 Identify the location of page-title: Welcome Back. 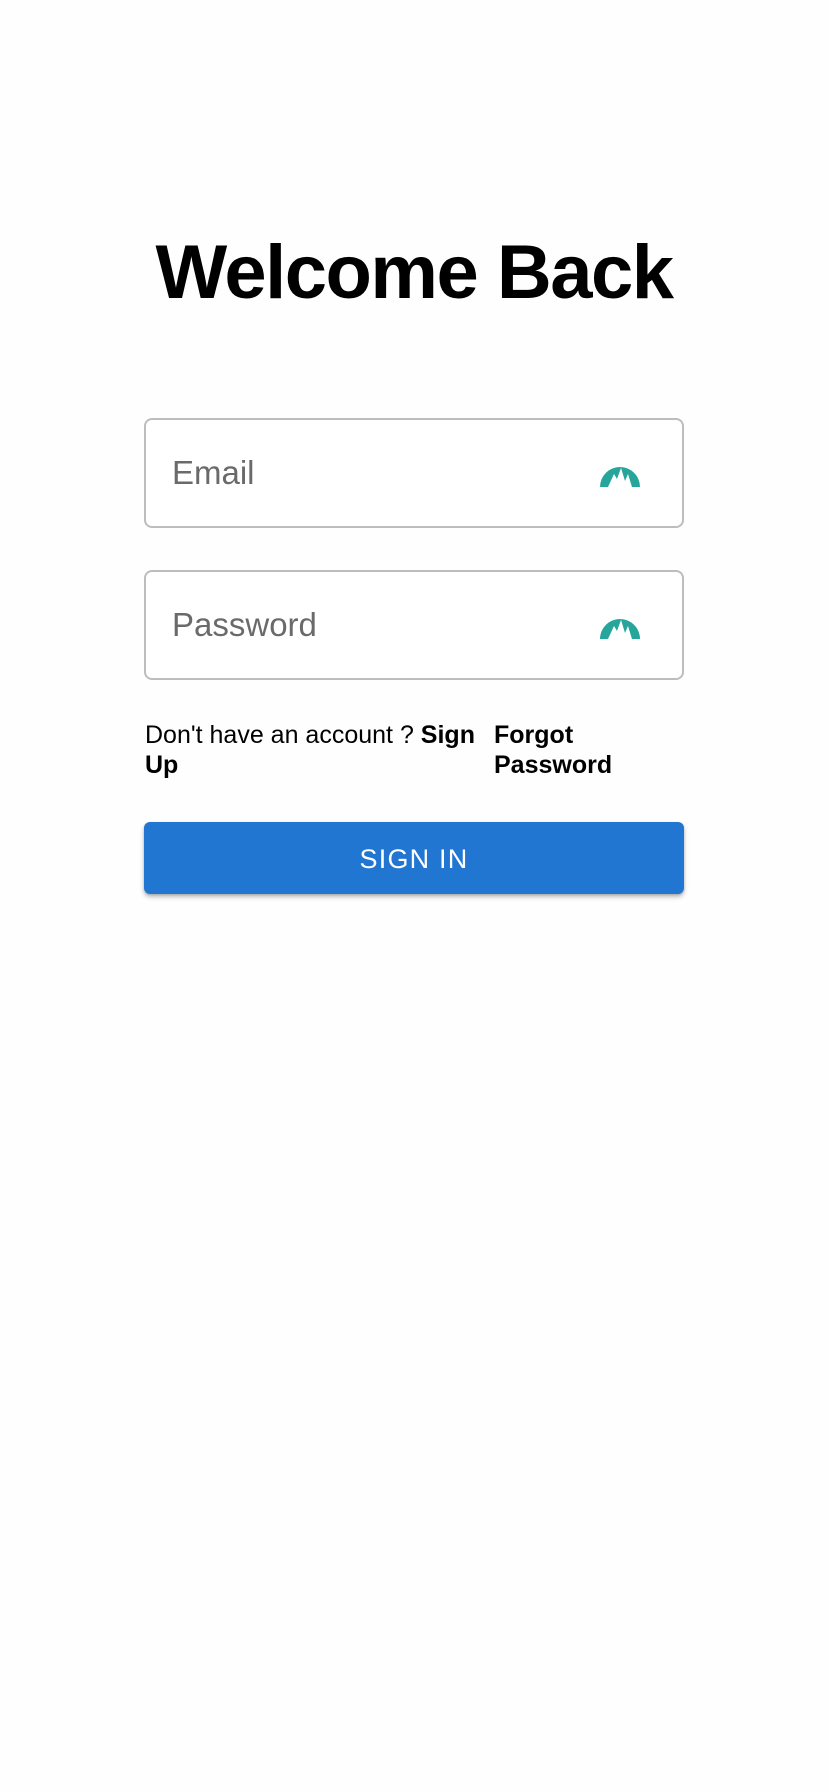
(414, 272).